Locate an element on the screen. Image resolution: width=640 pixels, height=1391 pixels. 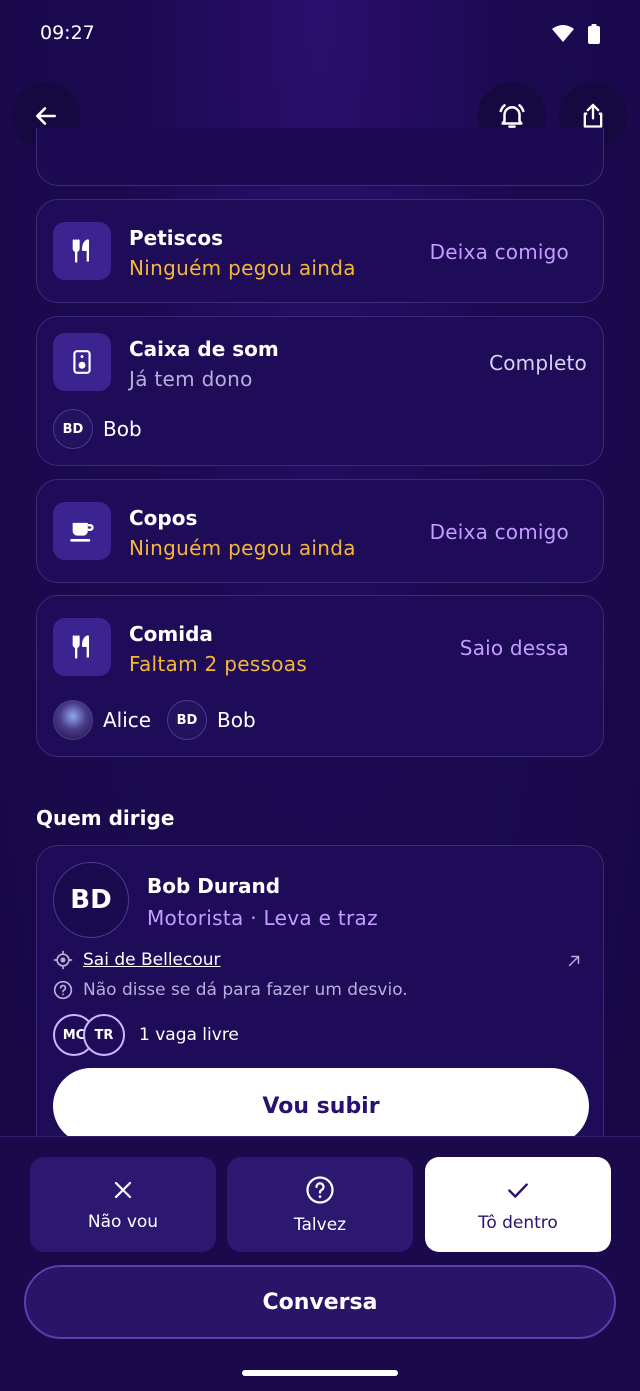
chat-button: Conversa is located at coordinates (320, 1302).